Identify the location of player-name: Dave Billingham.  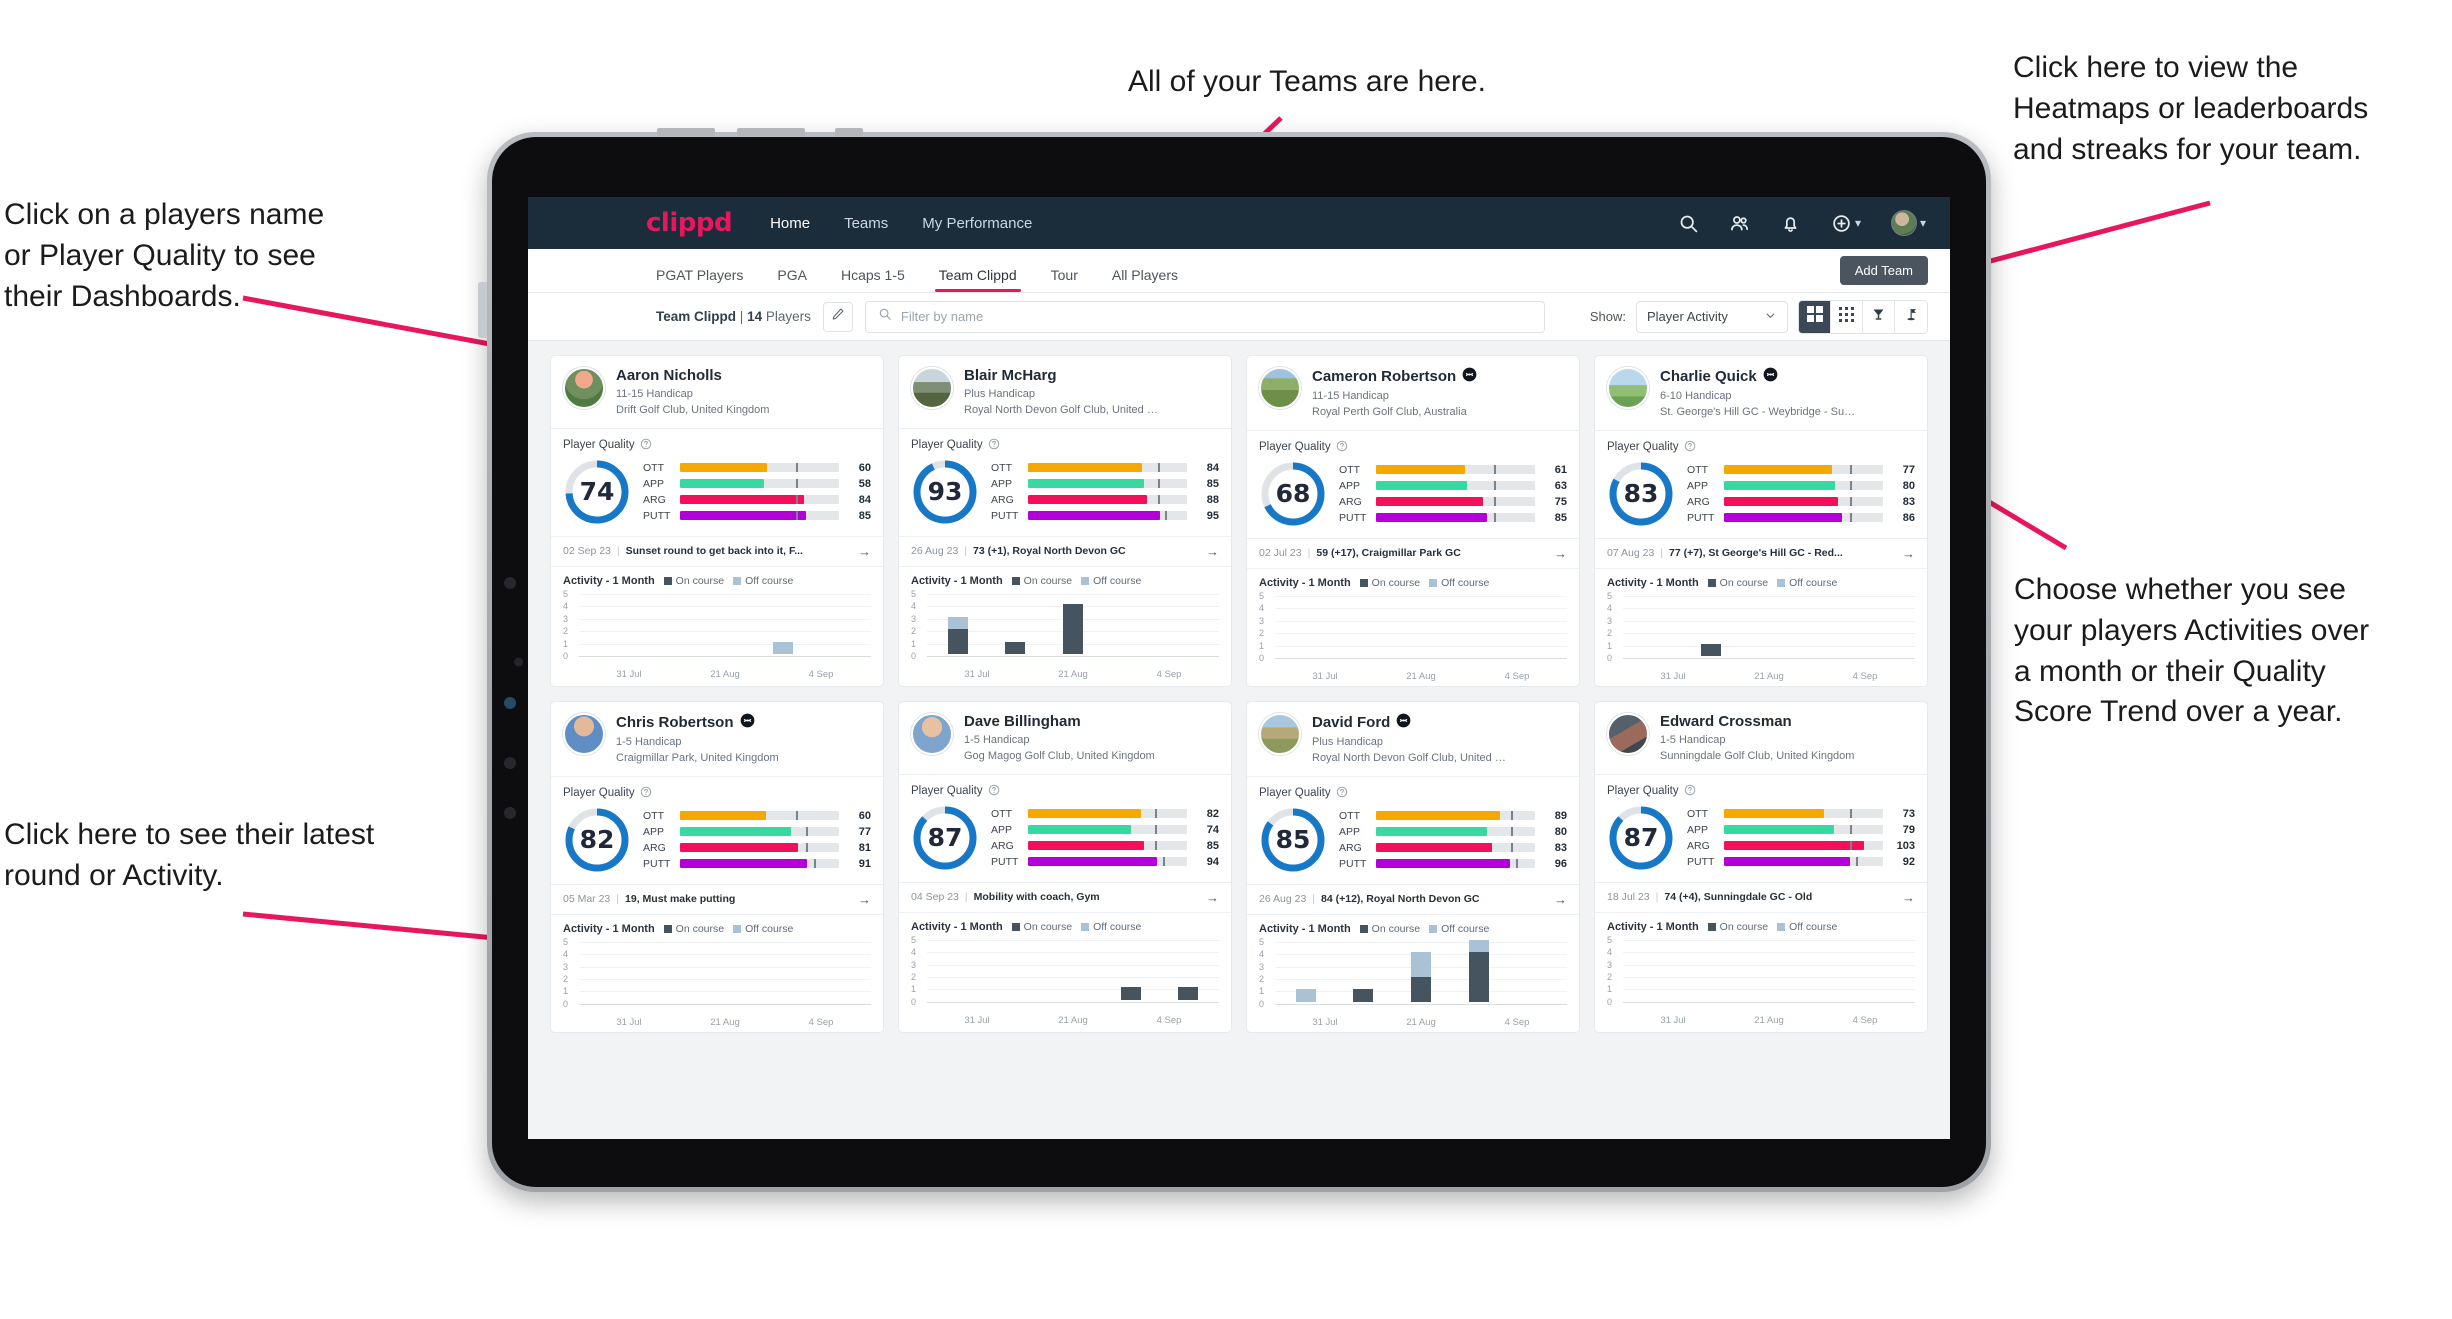
(1059, 721).